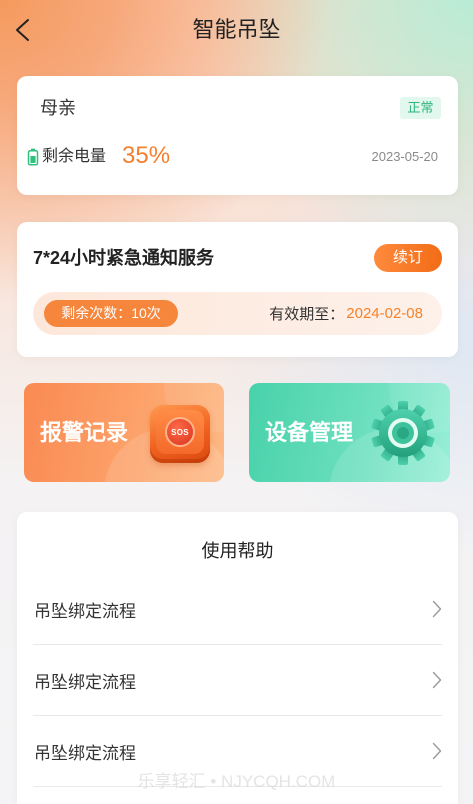 The height and width of the screenshot is (804, 473). I want to click on chevron-left-icon, so click(22, 30).